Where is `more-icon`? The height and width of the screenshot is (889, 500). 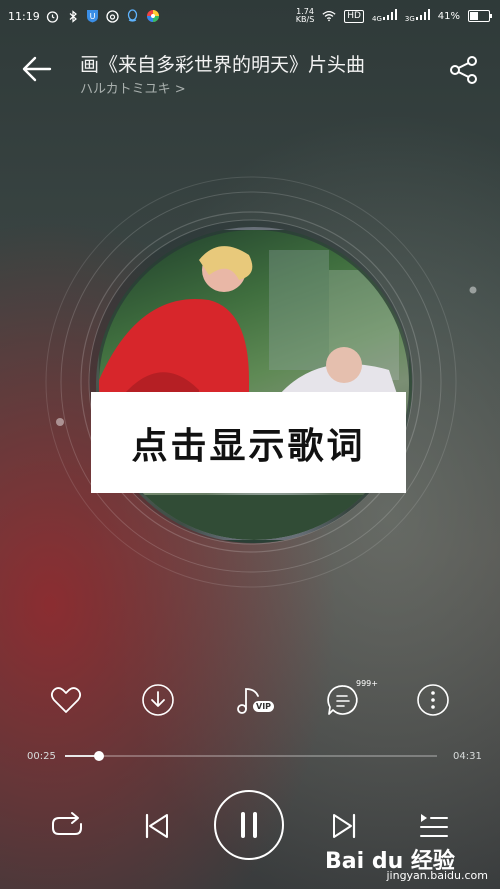 more-icon is located at coordinates (433, 700).